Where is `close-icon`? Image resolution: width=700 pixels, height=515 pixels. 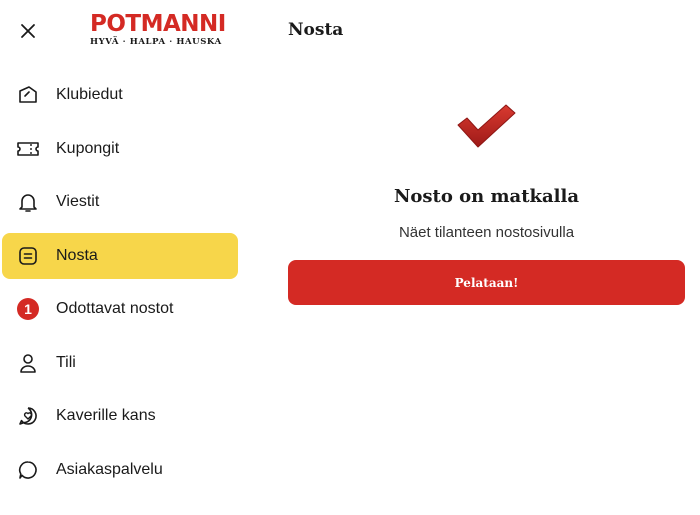
close-icon is located at coordinates (28, 31).